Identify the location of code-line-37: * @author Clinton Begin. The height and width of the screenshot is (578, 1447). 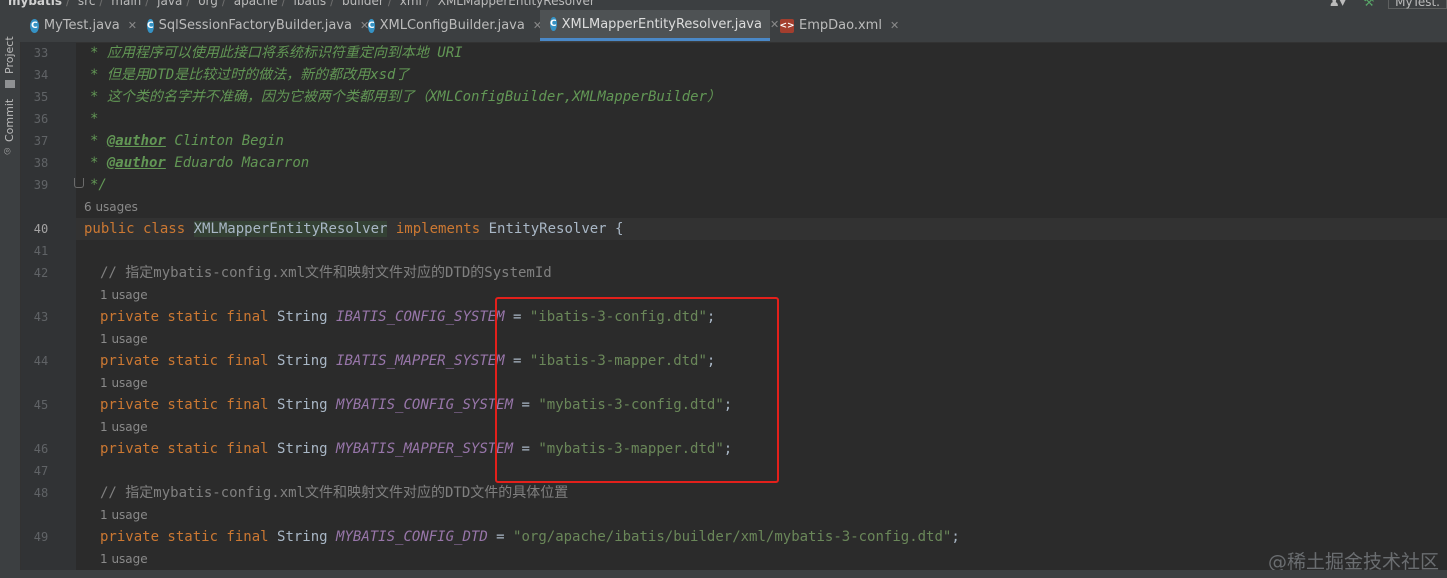
(187, 141).